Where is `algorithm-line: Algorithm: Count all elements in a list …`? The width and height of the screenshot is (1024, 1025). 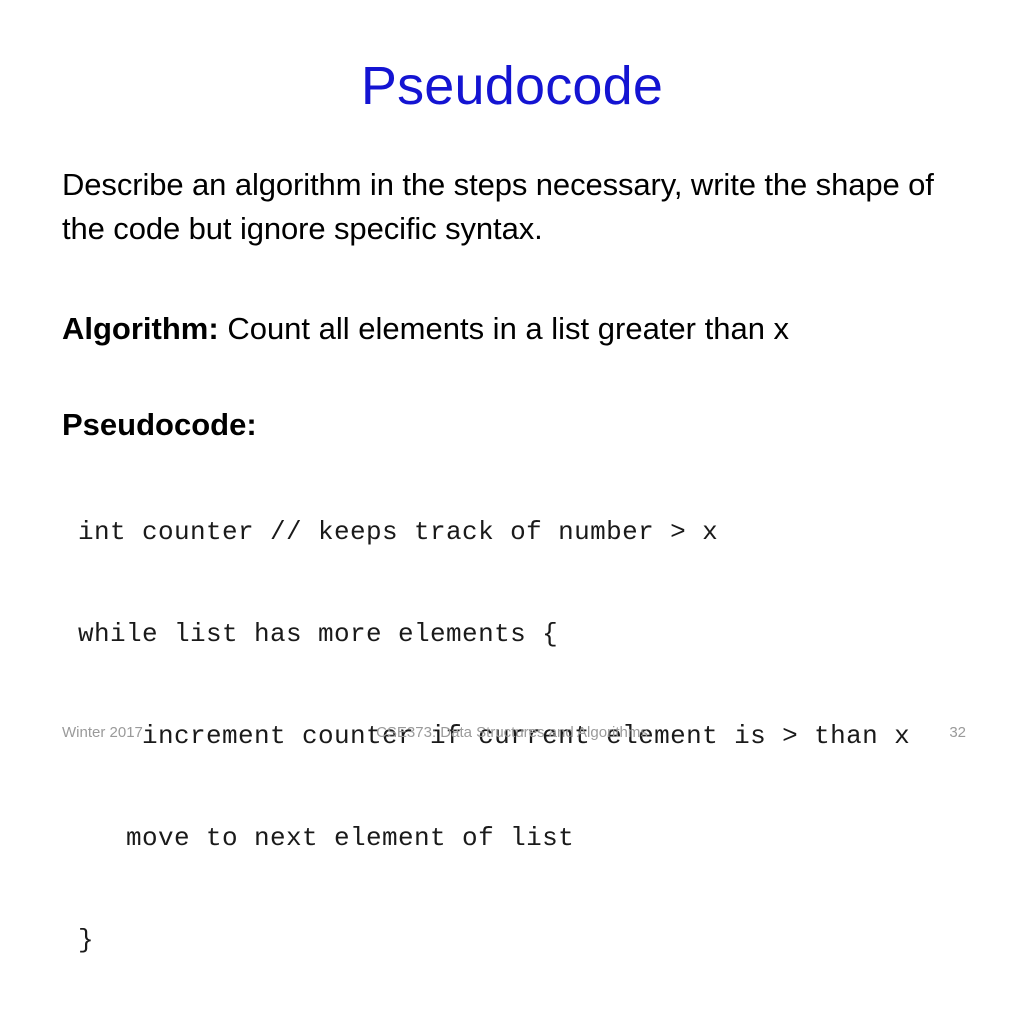
algorithm-line: Algorithm: Count all elements in a list … is located at coordinates (425, 328).